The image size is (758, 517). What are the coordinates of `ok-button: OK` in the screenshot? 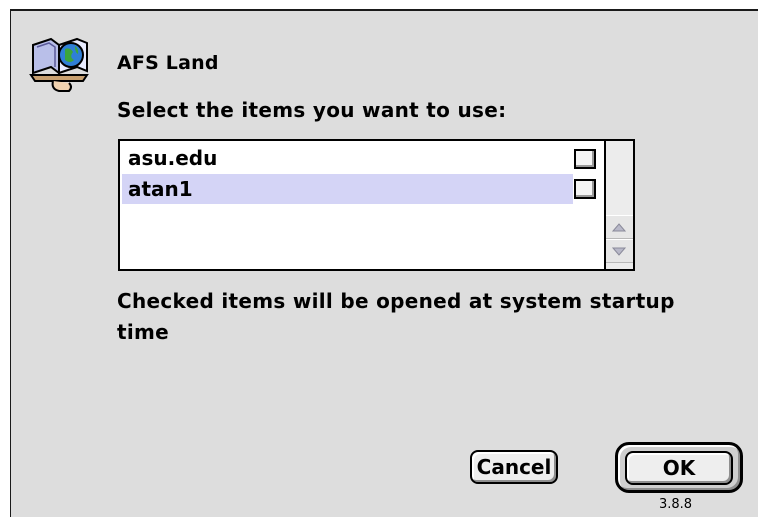 It's located at (679, 468).